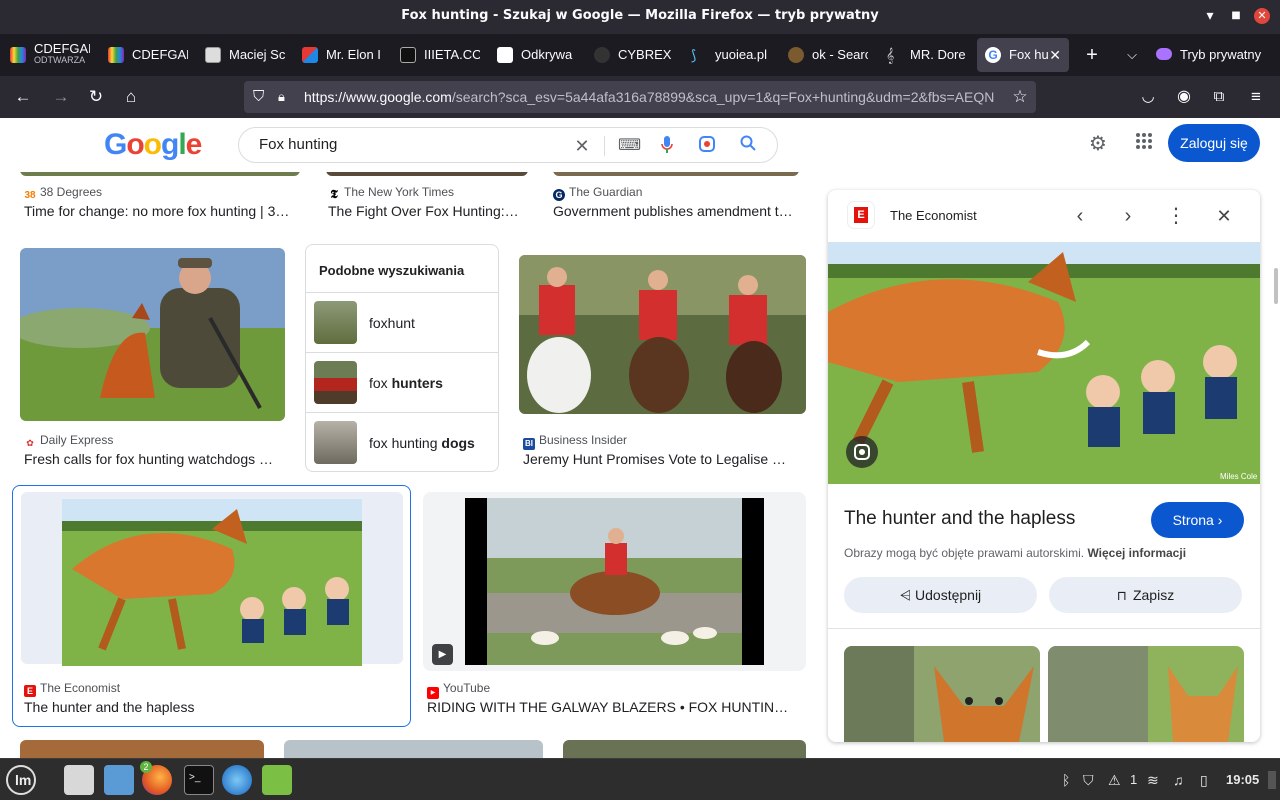  I want to click on pocket-icon: ◡, so click(1148, 97).